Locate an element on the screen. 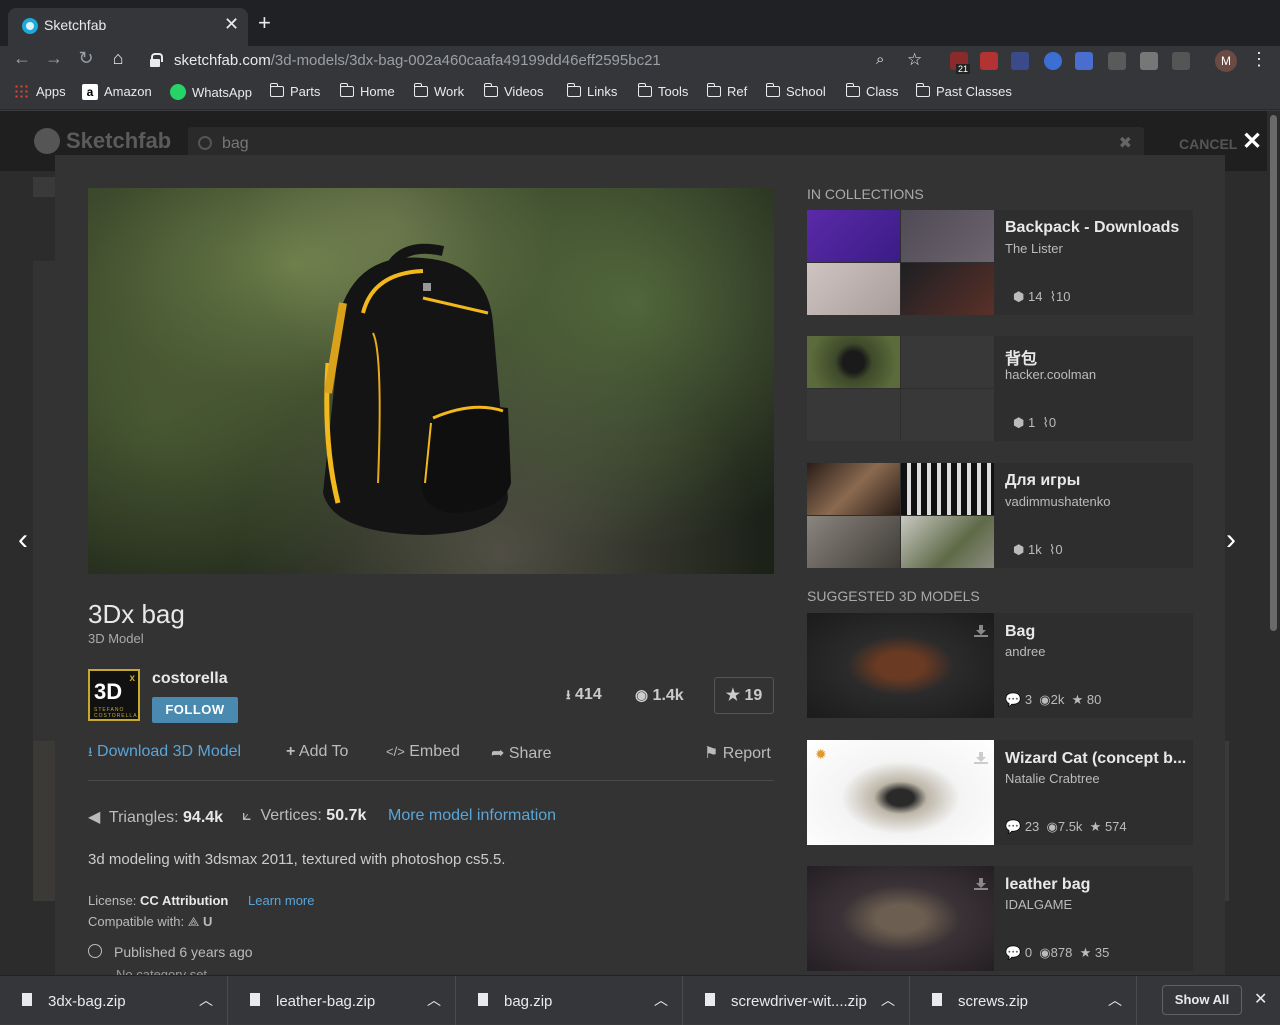 The height and width of the screenshot is (1025, 1280). author-avatar: 3D x STEFANO COSTORELLA is located at coordinates (114, 695).